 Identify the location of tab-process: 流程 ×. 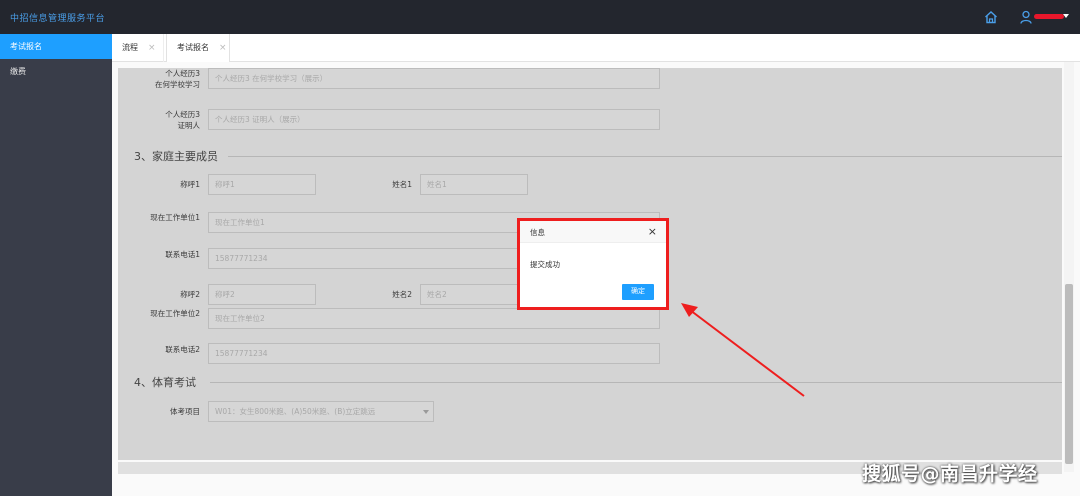
(138, 48).